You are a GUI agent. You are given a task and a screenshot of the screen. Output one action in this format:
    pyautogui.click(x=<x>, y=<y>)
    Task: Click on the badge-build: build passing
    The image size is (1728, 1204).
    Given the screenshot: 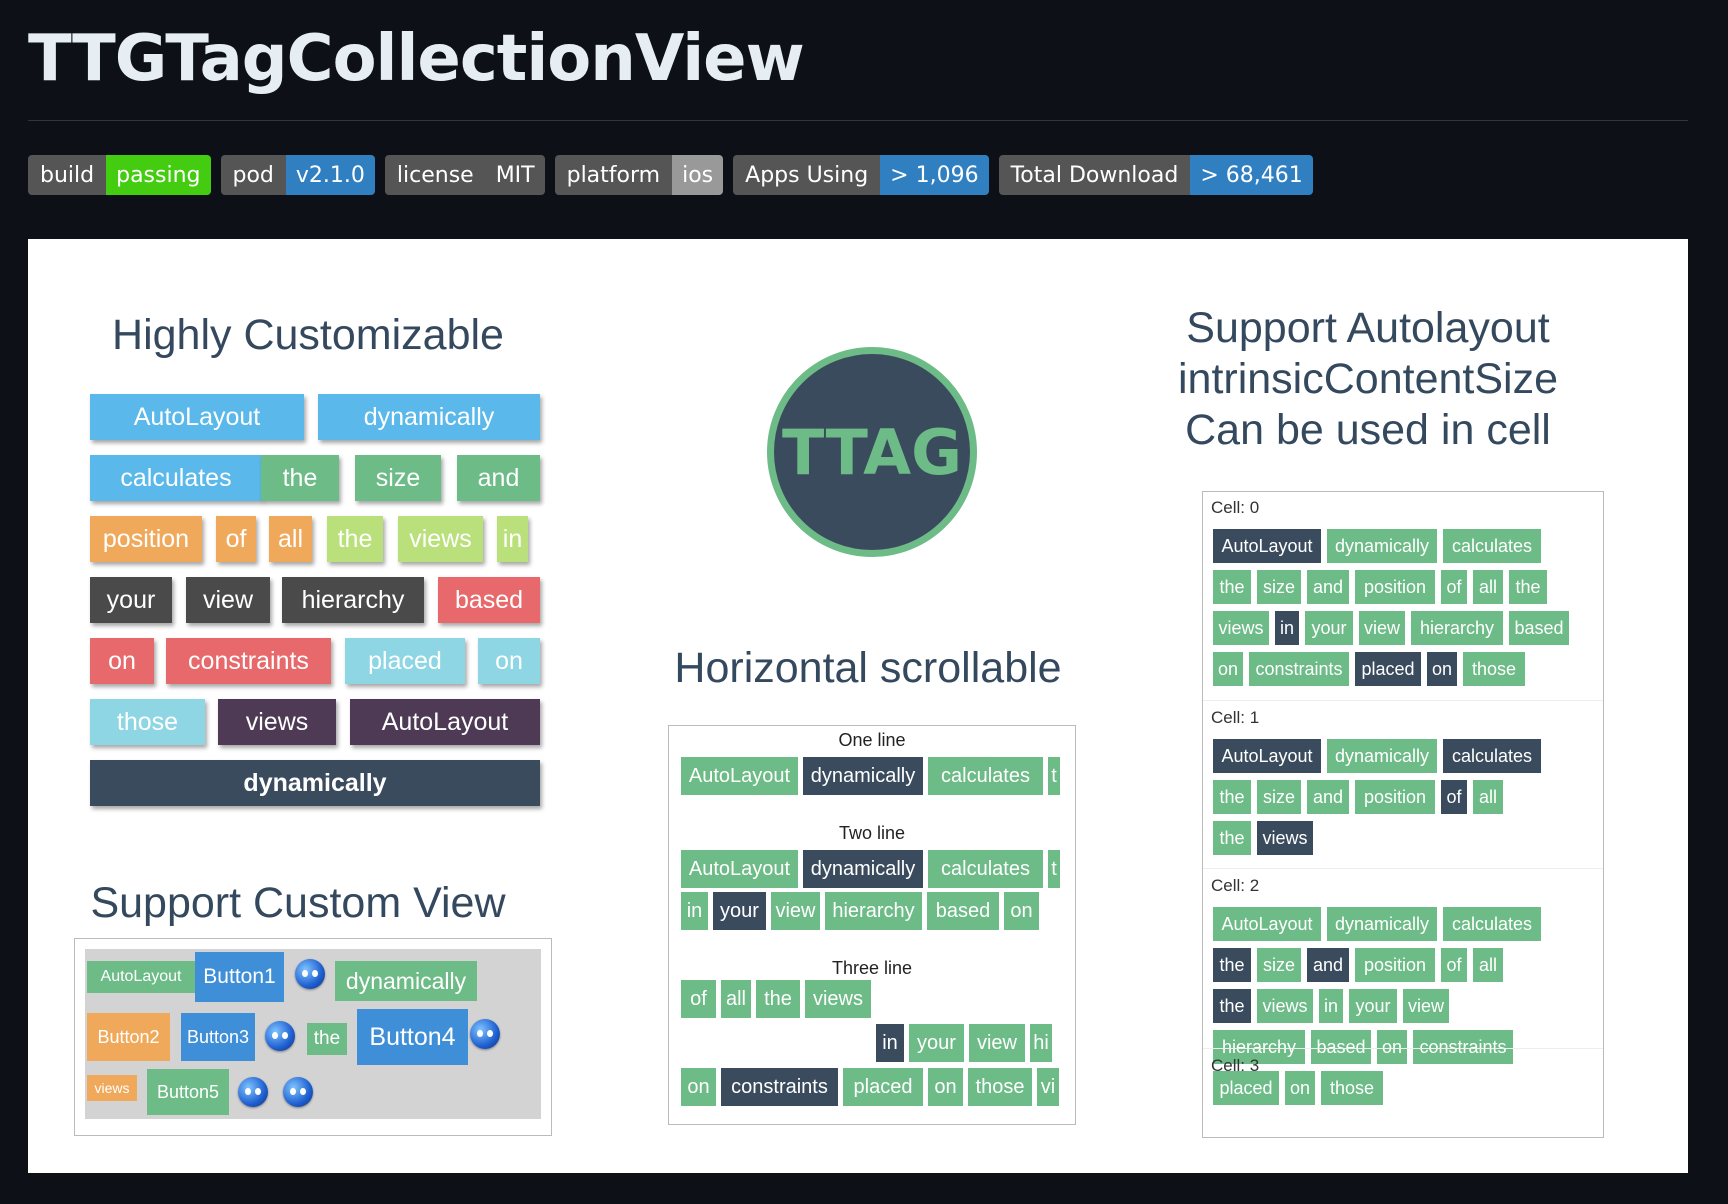 What is the action you would take?
    pyautogui.click(x=119, y=175)
    